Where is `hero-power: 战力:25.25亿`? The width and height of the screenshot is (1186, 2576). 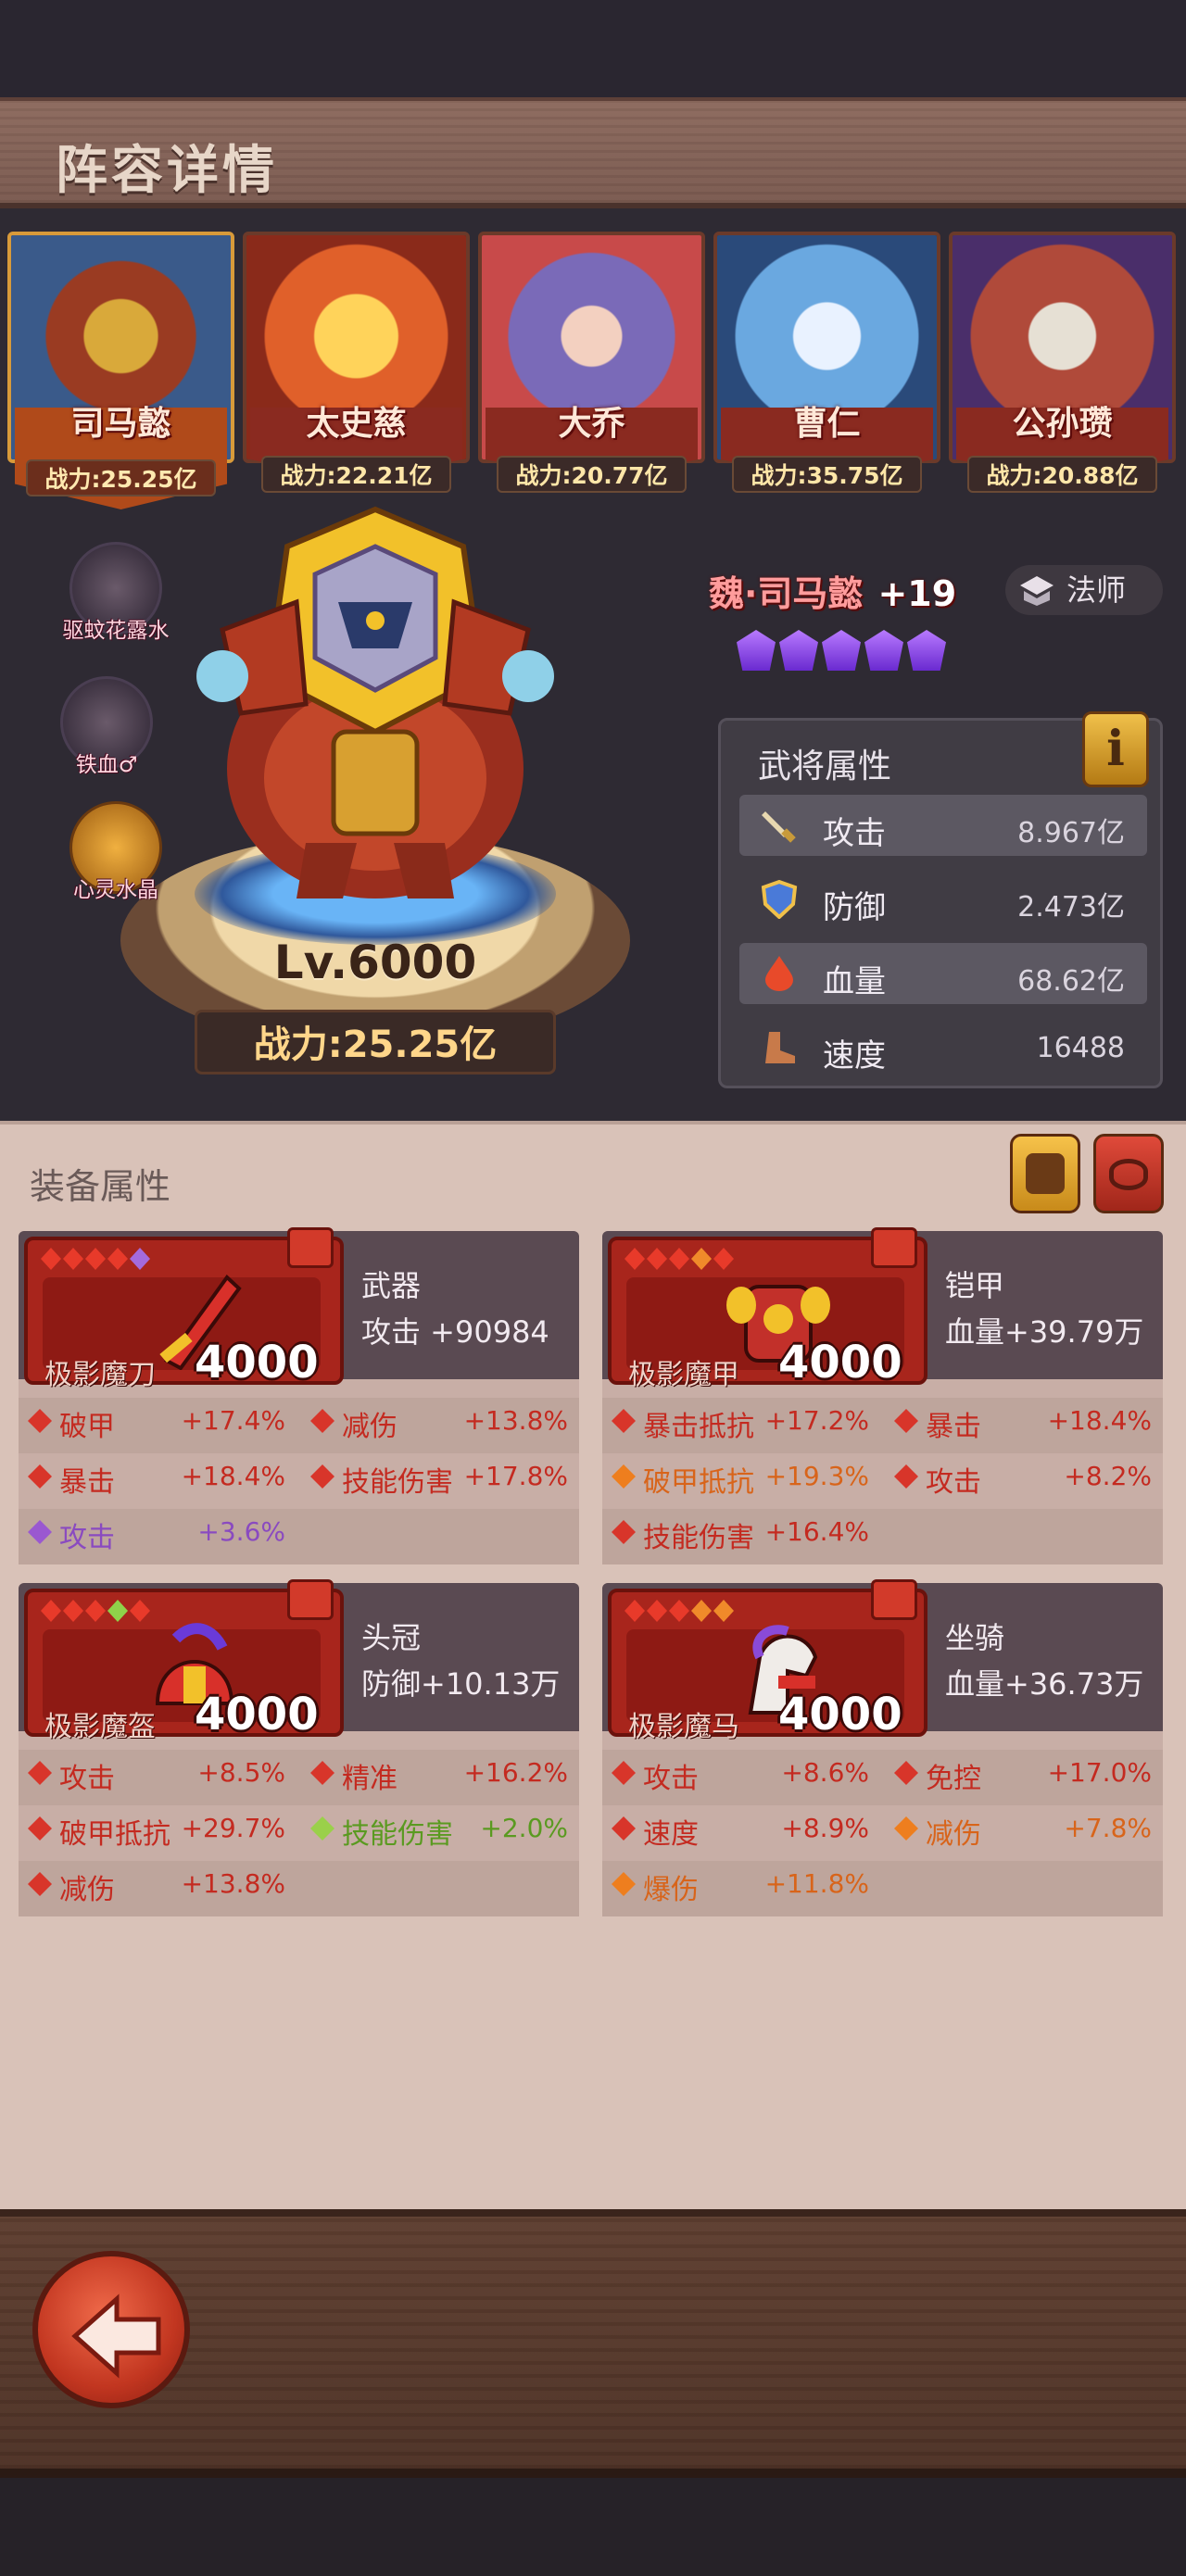
hero-power: 战力:25.25亿 is located at coordinates (375, 1042).